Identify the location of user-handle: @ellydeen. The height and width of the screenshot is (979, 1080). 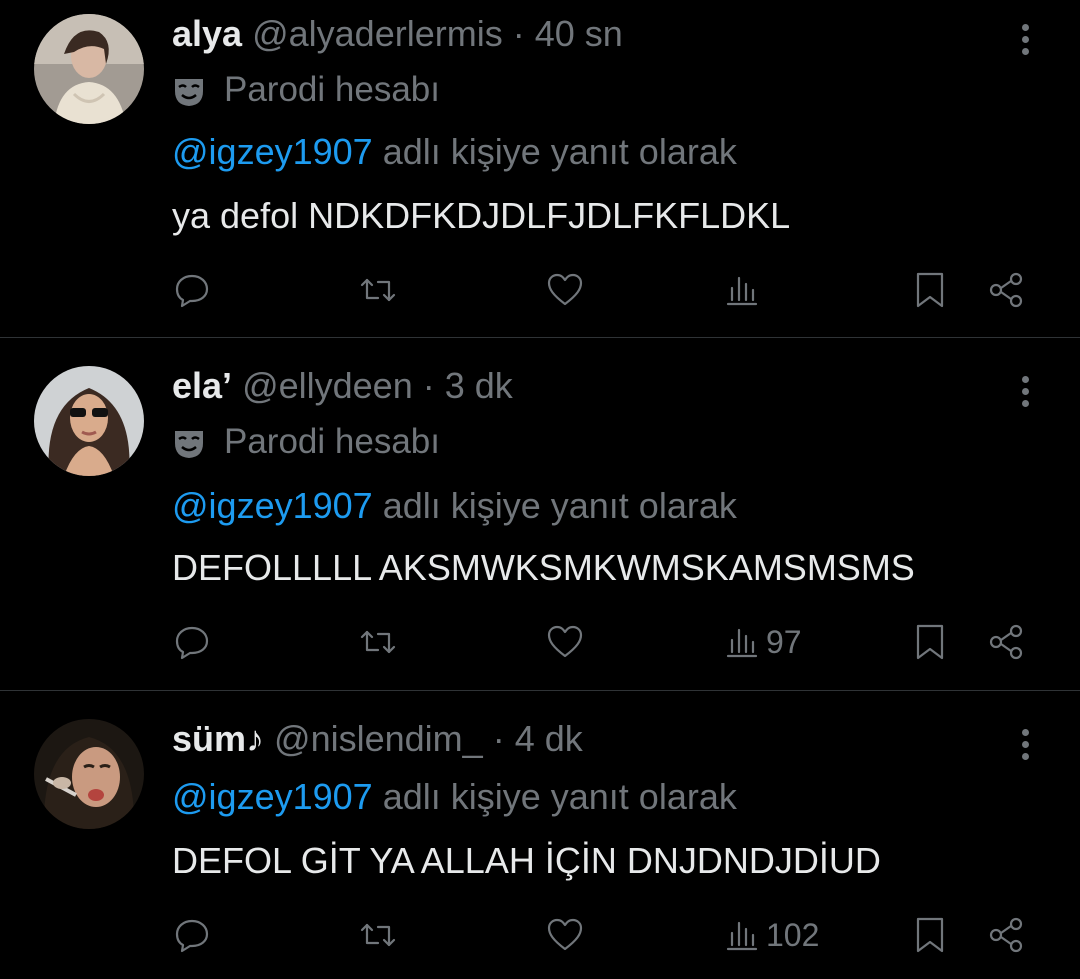
(327, 385).